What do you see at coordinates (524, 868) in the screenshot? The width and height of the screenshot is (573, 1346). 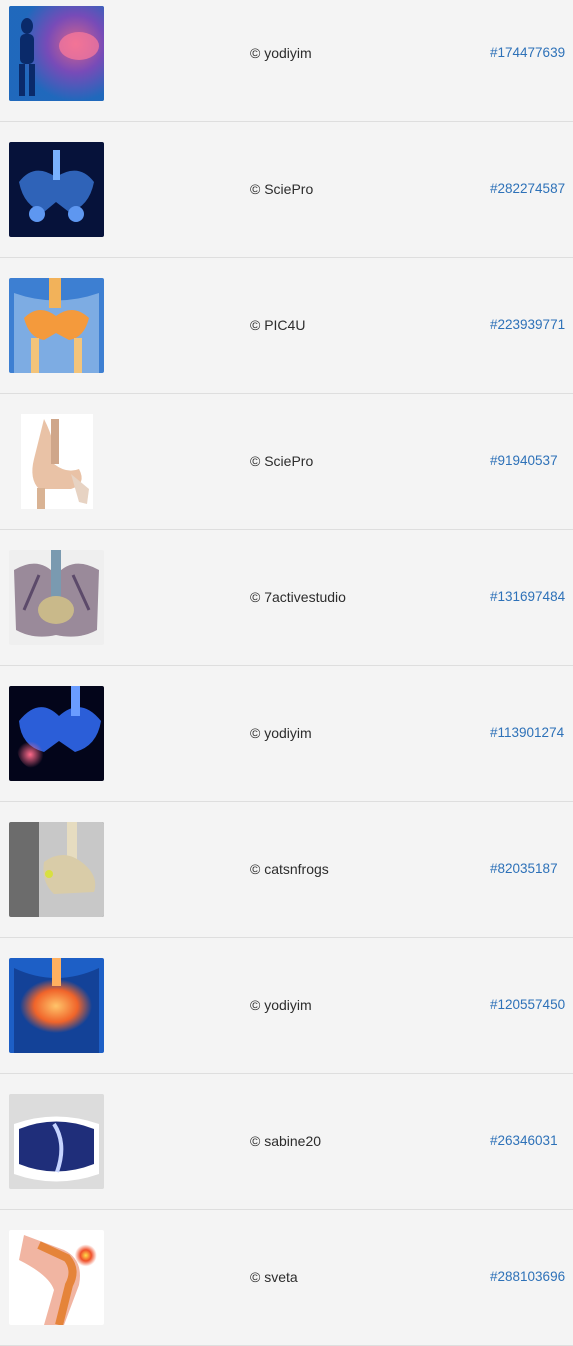 I see `asset-id-link: #82035187` at bounding box center [524, 868].